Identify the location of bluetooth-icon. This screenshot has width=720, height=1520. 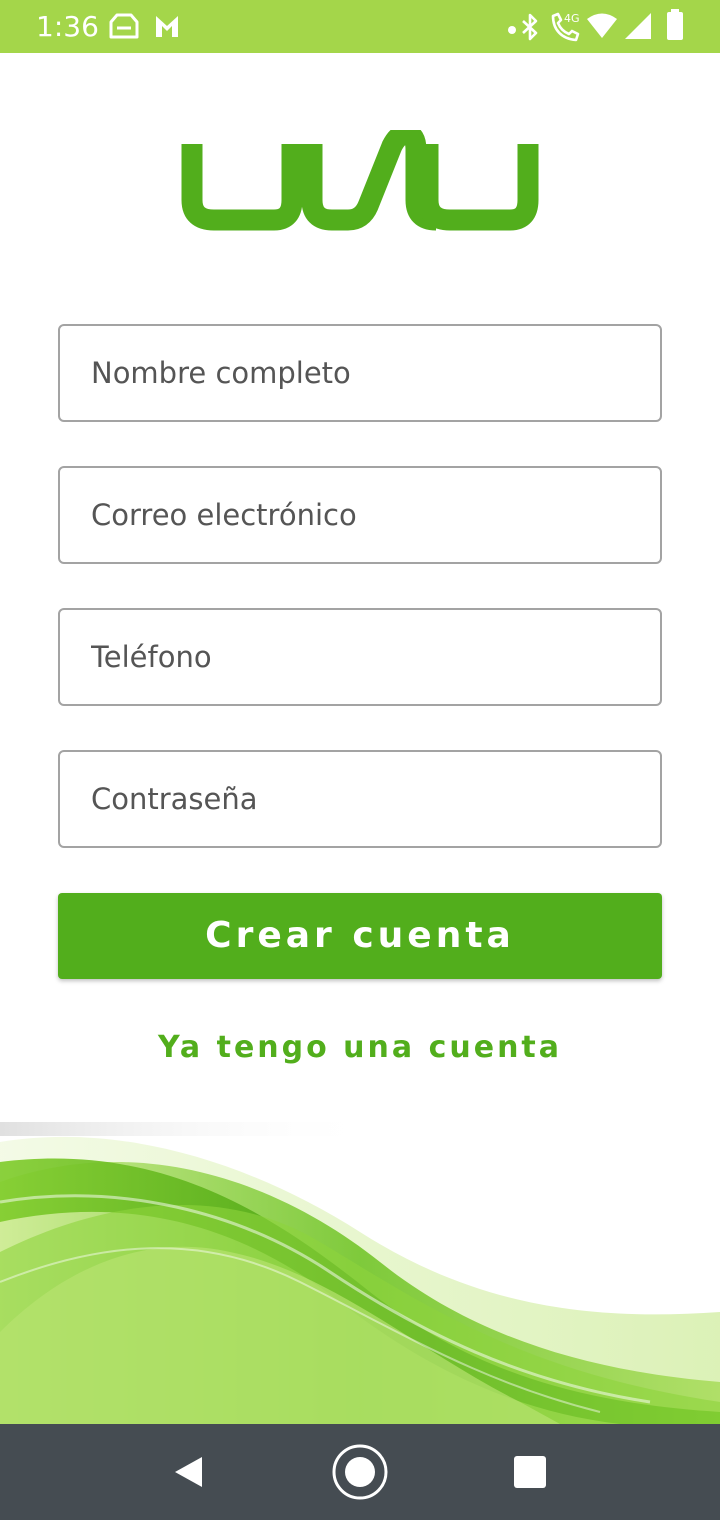
(530, 29).